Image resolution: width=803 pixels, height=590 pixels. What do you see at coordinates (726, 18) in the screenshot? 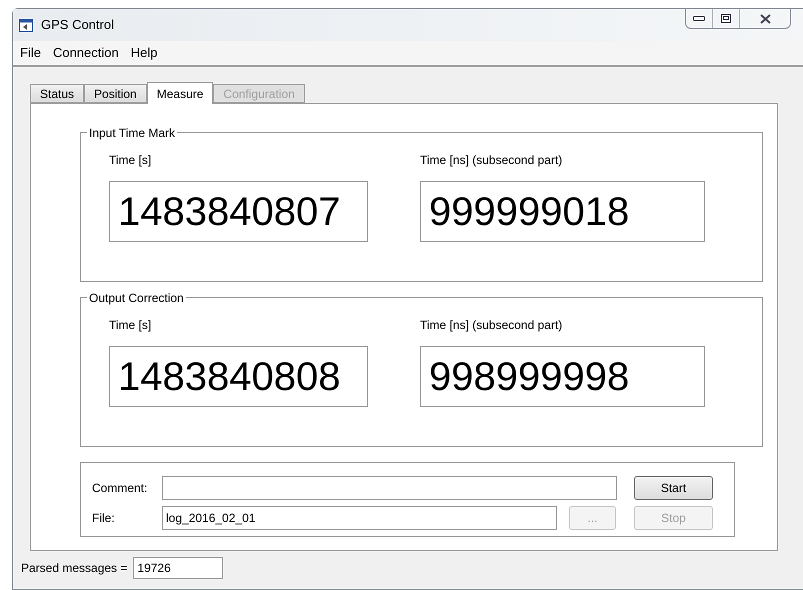
I see `maximize-icon` at bounding box center [726, 18].